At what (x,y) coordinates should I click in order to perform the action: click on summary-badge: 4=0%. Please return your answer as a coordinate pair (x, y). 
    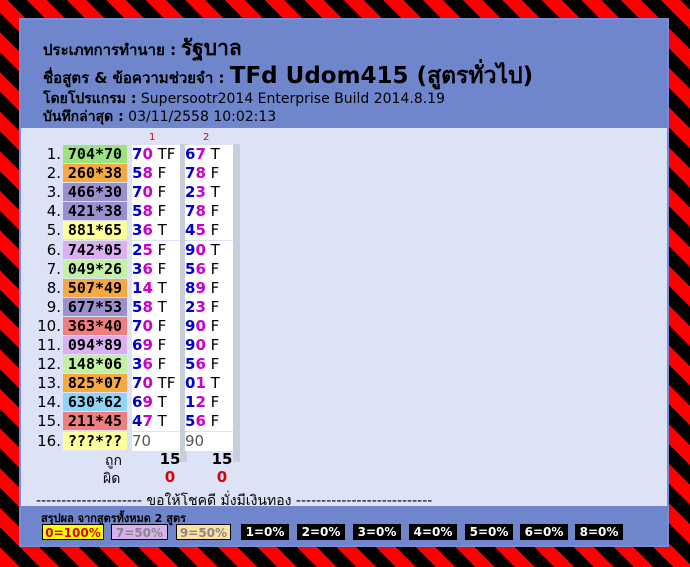
    Looking at the image, I should click on (433, 532).